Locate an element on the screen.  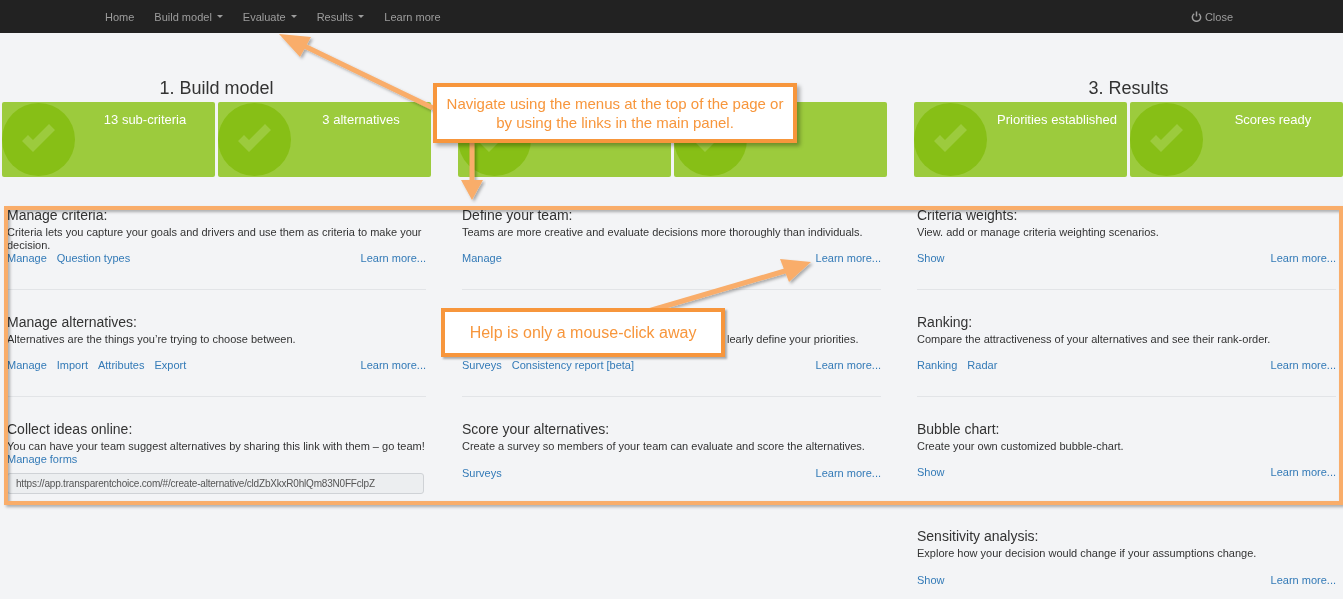
section-description: Explore how your decision would change if your assumptions change. is located at coordinates (1087, 553).